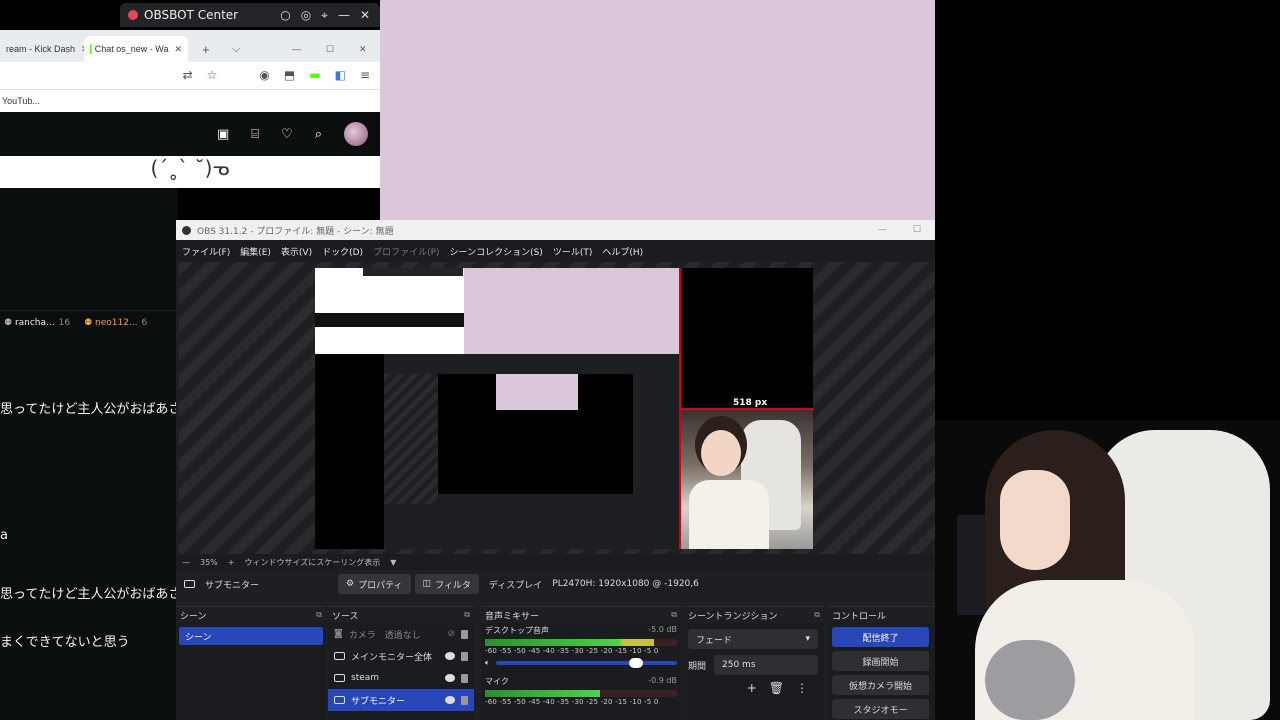  What do you see at coordinates (318, 134) in the screenshot?
I see `search-icon: ⌕` at bounding box center [318, 134].